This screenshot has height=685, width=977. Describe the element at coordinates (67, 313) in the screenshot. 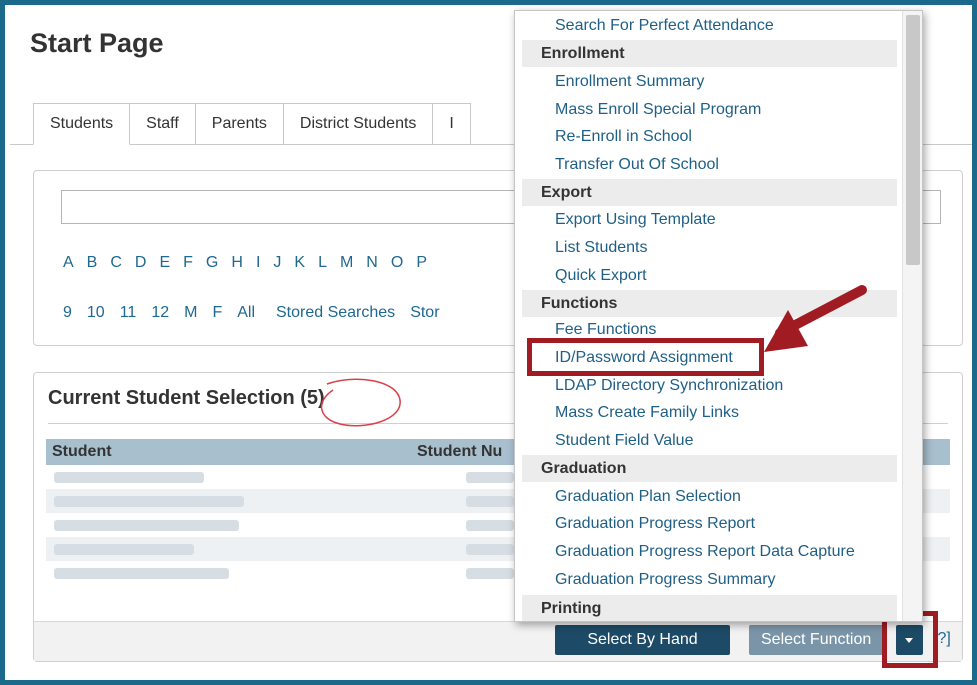

I see `grade-9-link: 9` at that location.